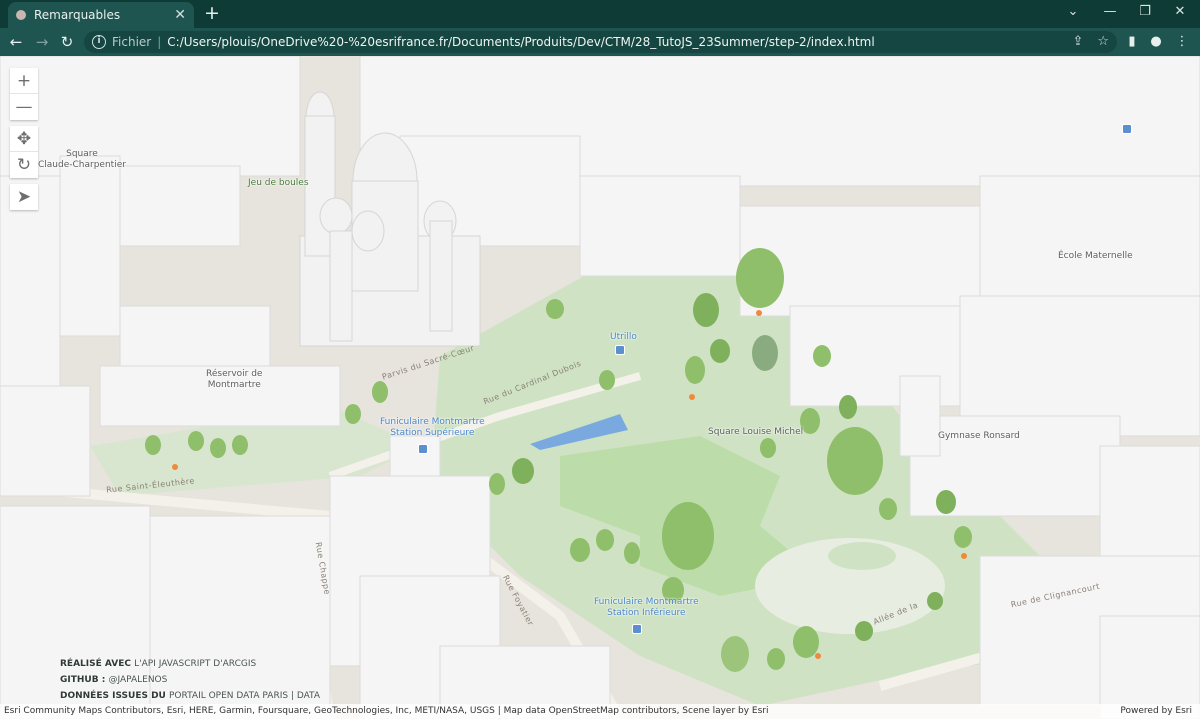 The image size is (1200, 719). Describe the element at coordinates (756, 432) in the screenshot. I see `place-label: Square Louise Michel` at that location.